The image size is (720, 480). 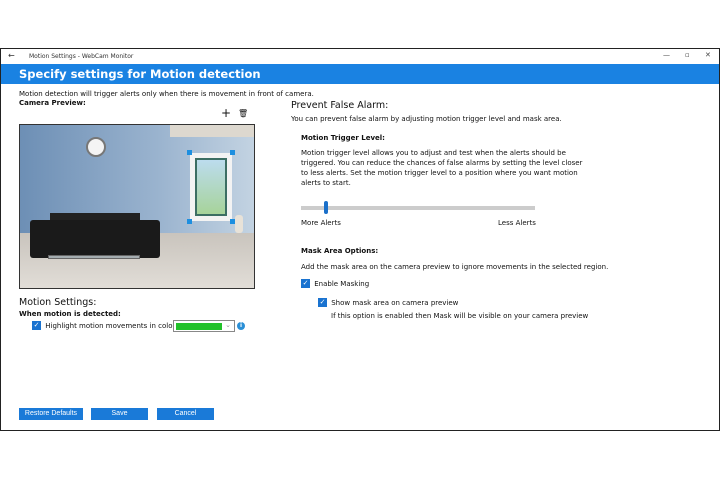 I want to click on trigger-slider, so click(x=418, y=207).